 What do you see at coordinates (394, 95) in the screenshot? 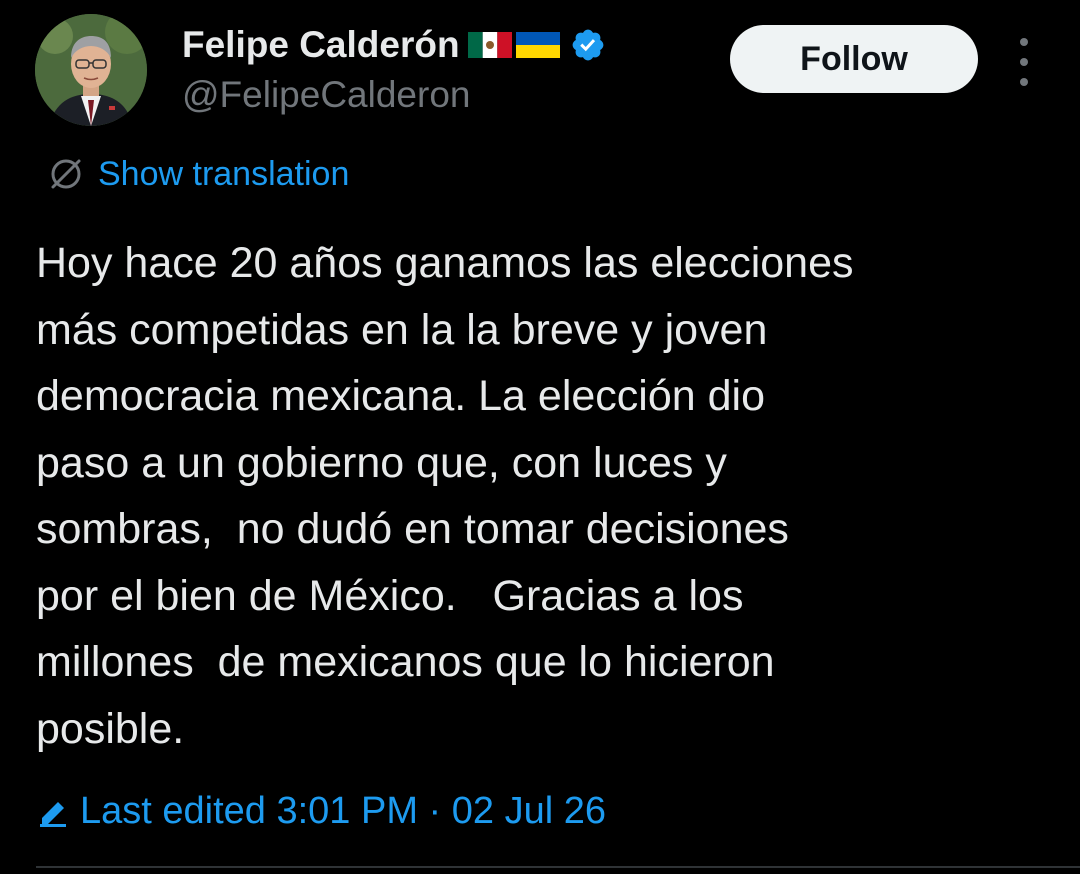
I see `author-handle: @FelipeCalderon` at bounding box center [394, 95].